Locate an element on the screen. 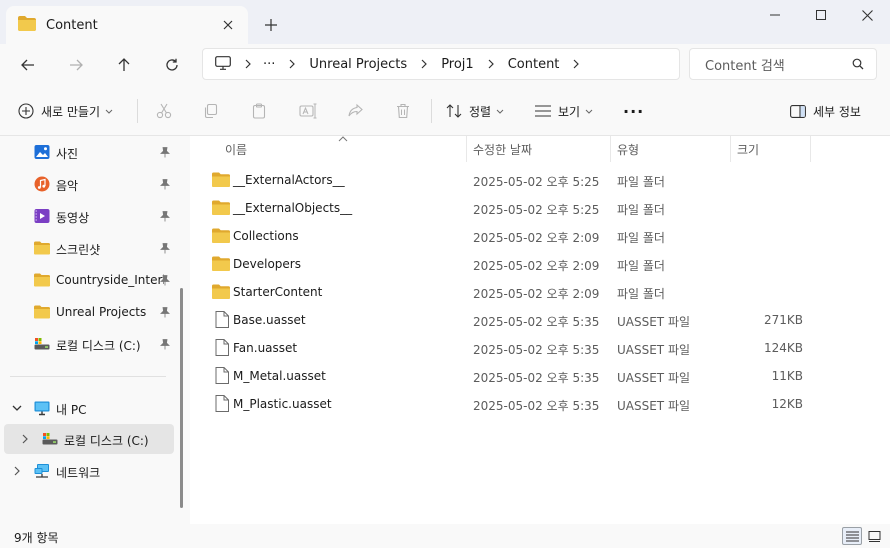 The image size is (890, 548). clipboard-icon is located at coordinates (259, 111).